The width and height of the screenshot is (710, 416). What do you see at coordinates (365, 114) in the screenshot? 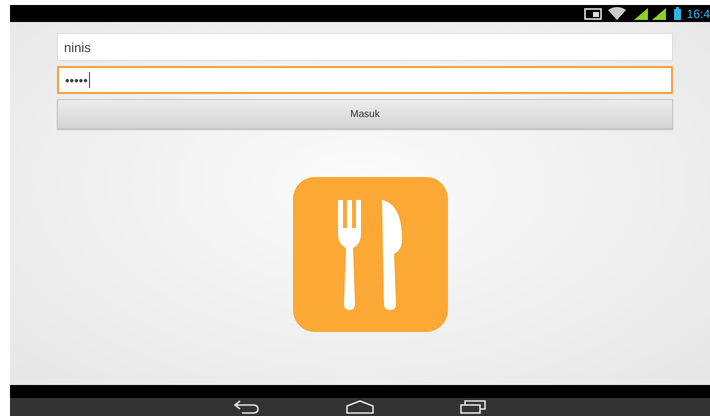
I see `login-button: Masuk` at bounding box center [365, 114].